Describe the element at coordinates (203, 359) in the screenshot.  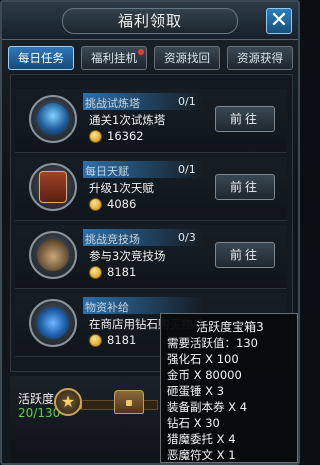
I see `tooltip-line: 强化石 X 100` at that location.